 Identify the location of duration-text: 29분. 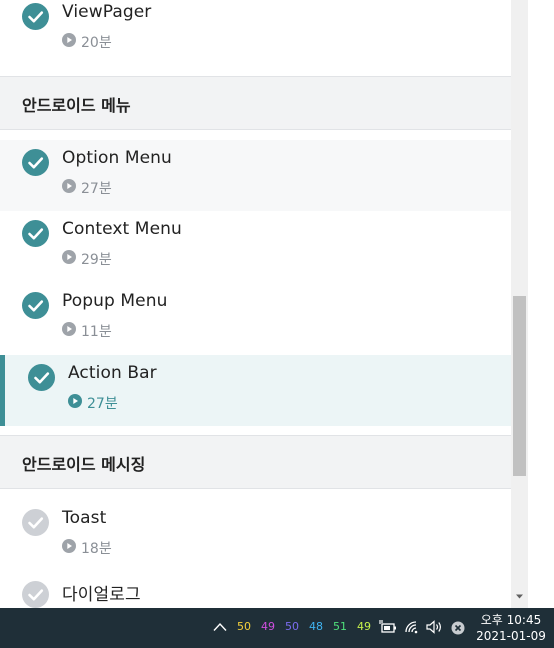
(96, 260).